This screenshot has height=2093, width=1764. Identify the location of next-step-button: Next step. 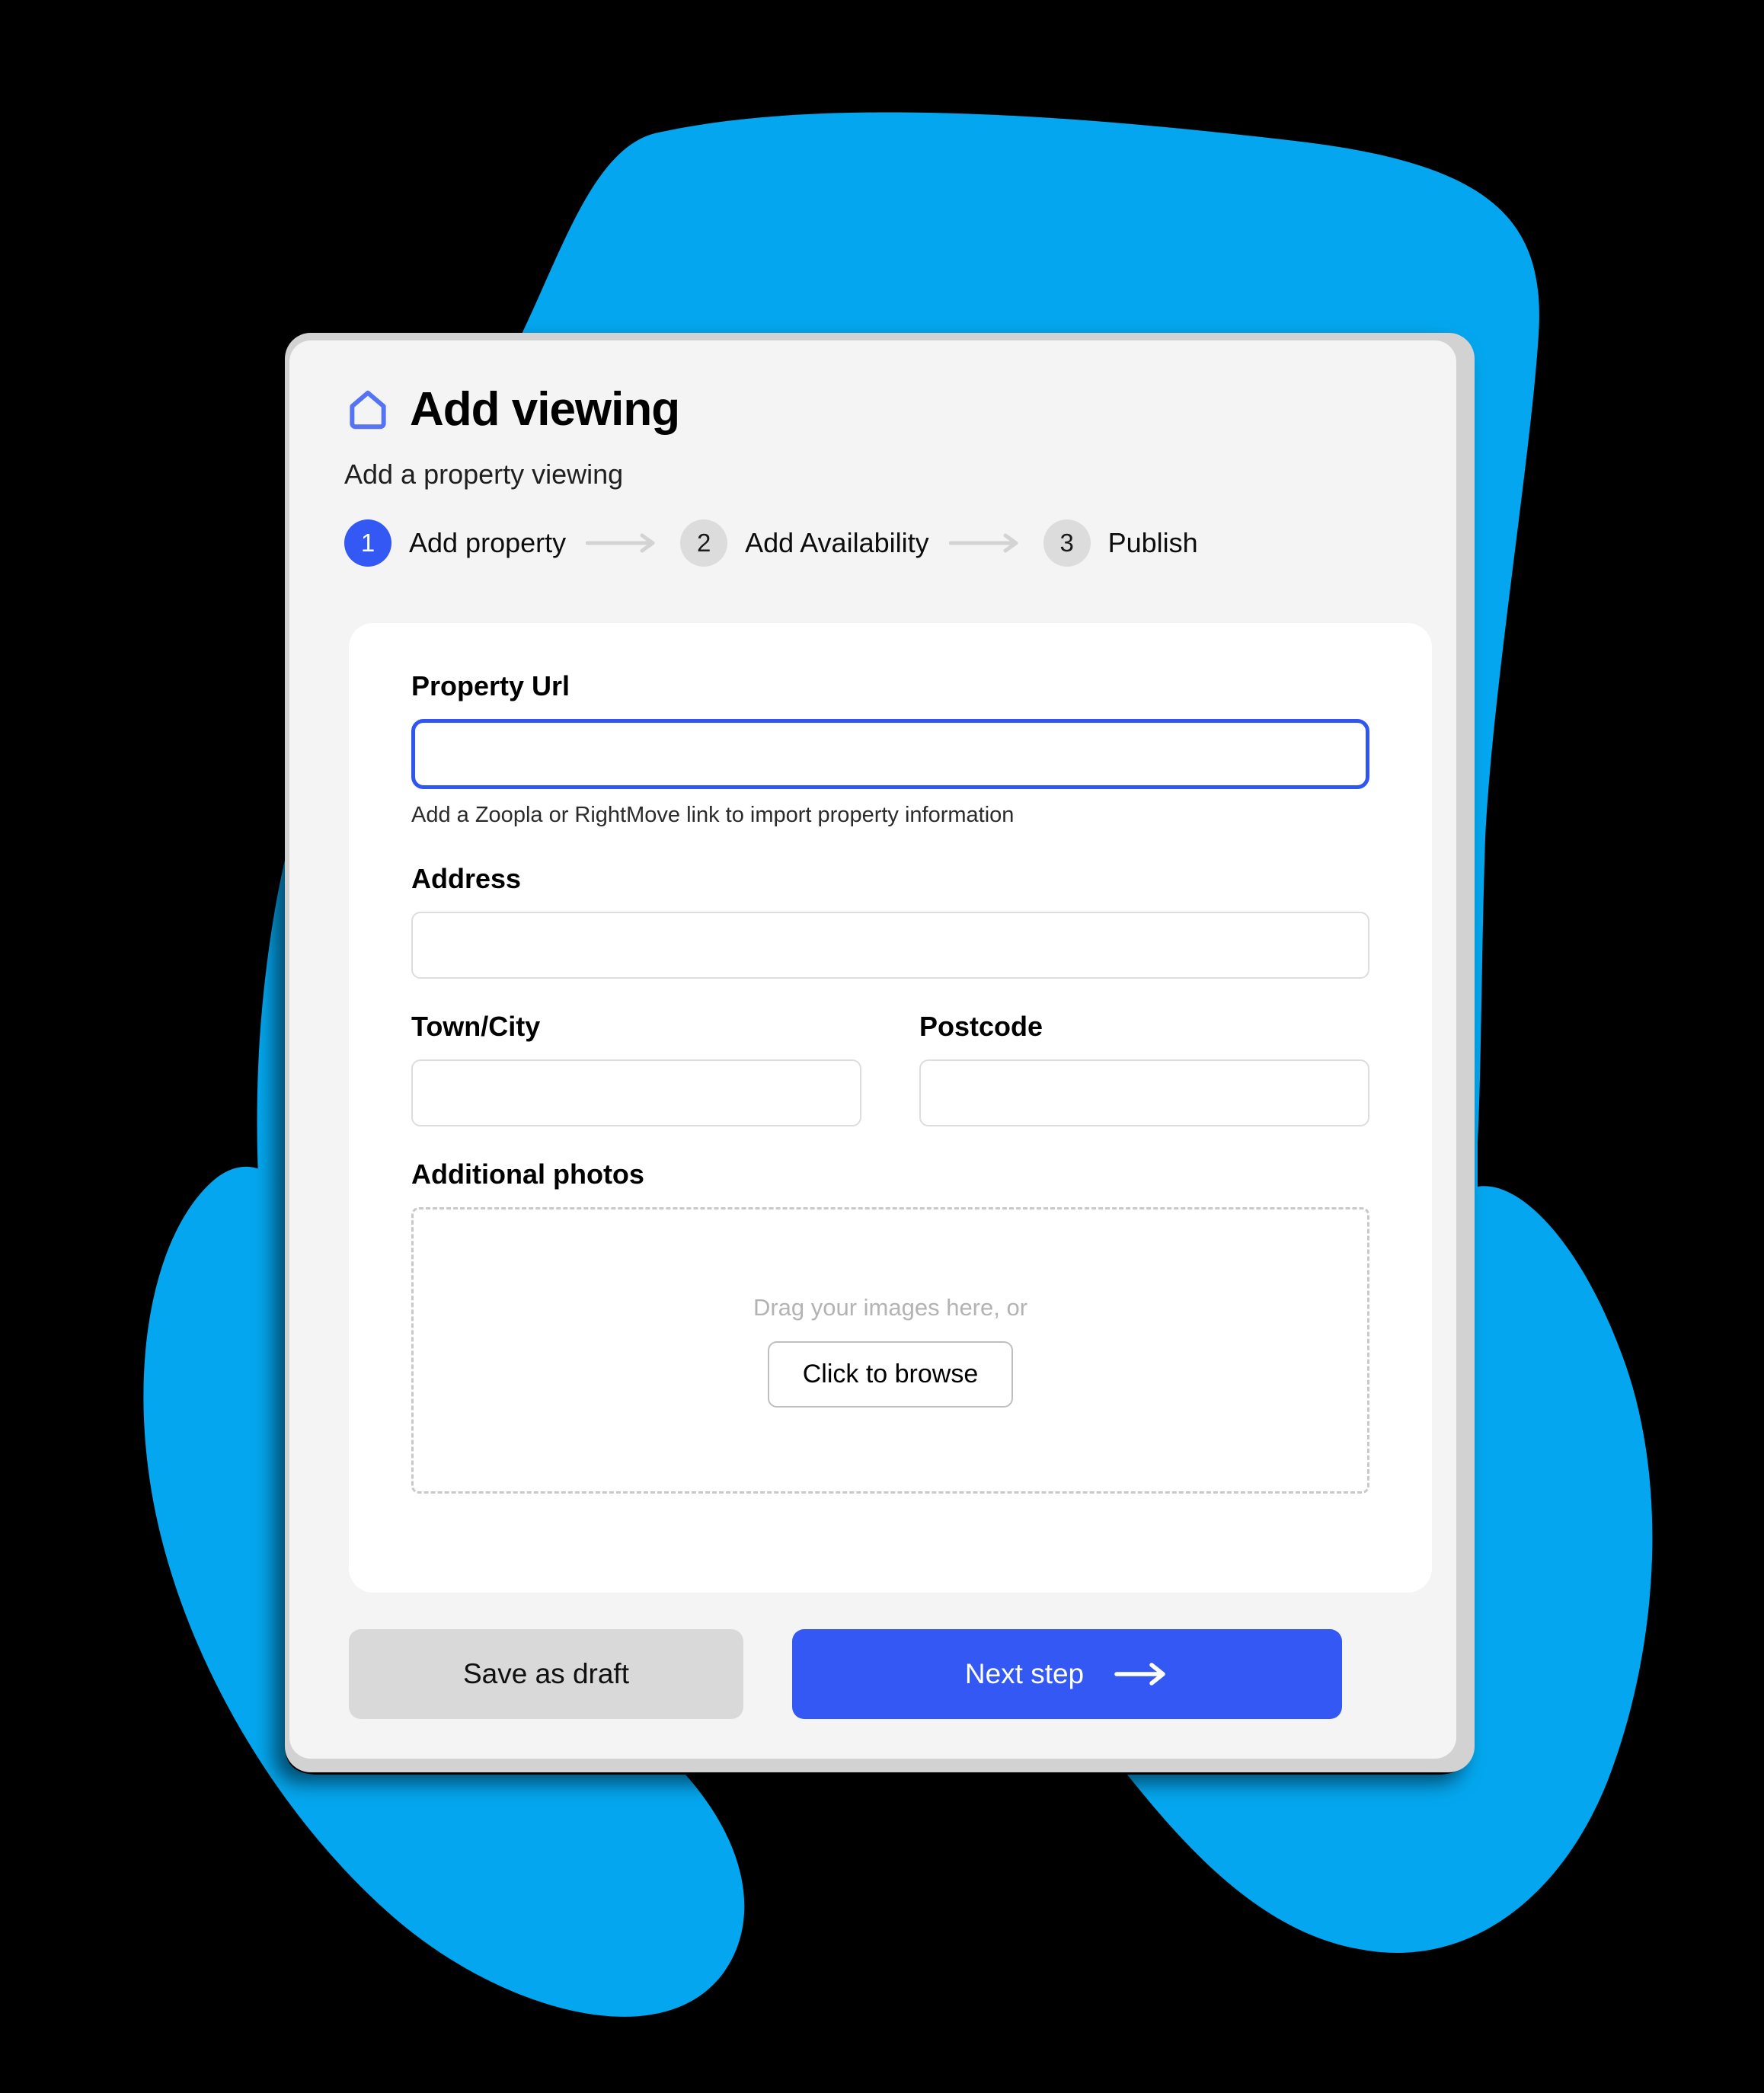
(1067, 1674).